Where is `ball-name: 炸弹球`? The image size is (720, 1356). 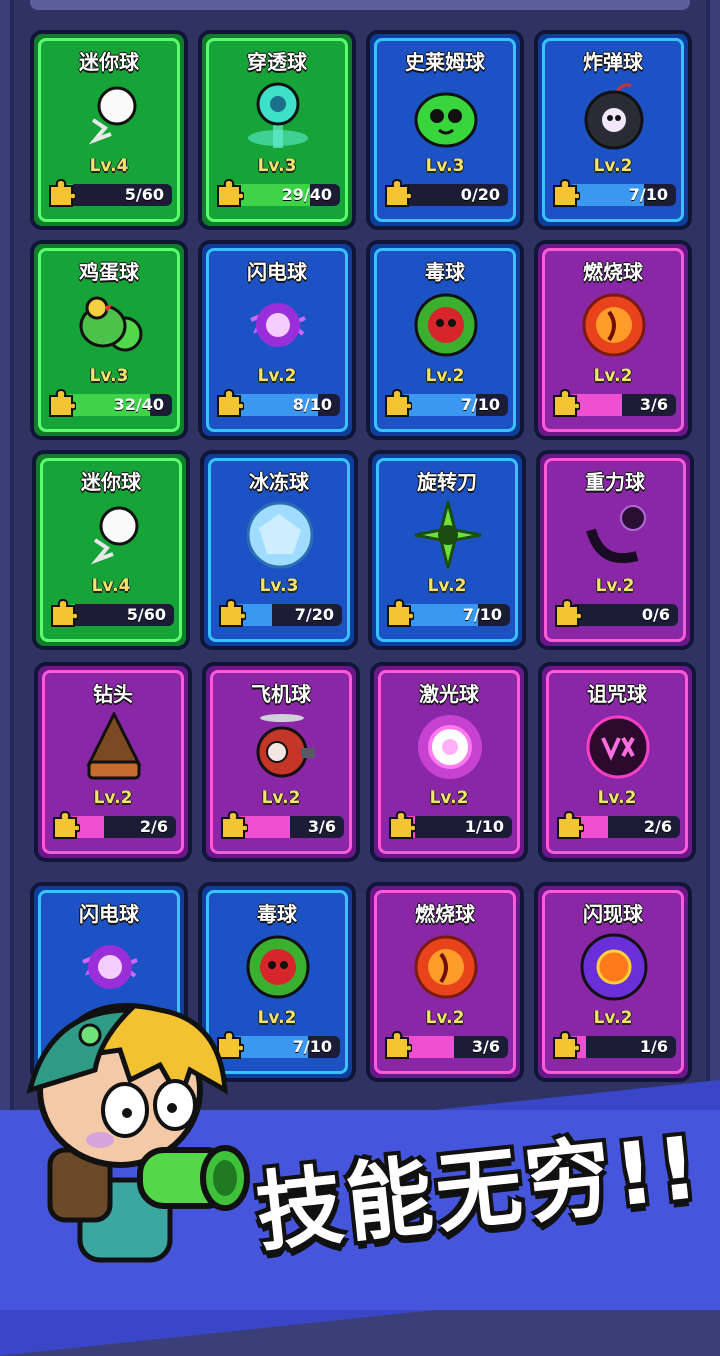
ball-name: 炸弹球 is located at coordinates (613, 62).